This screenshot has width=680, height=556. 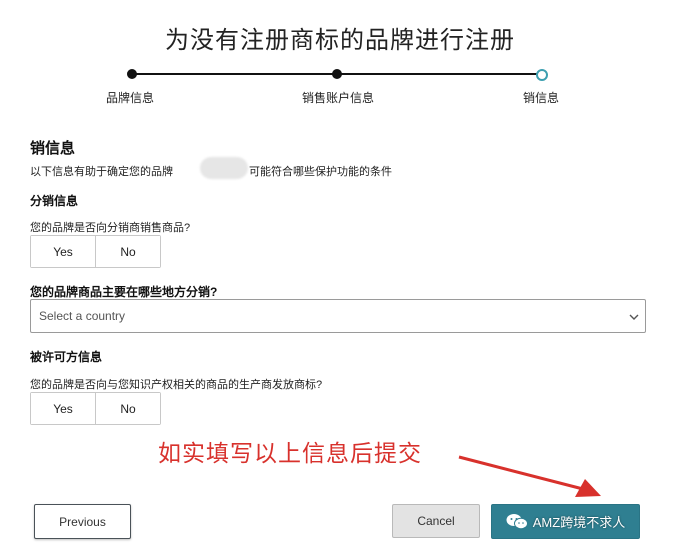 I want to click on section-description: 以下信息有助于确定您的品牌, so click(x=101, y=171).